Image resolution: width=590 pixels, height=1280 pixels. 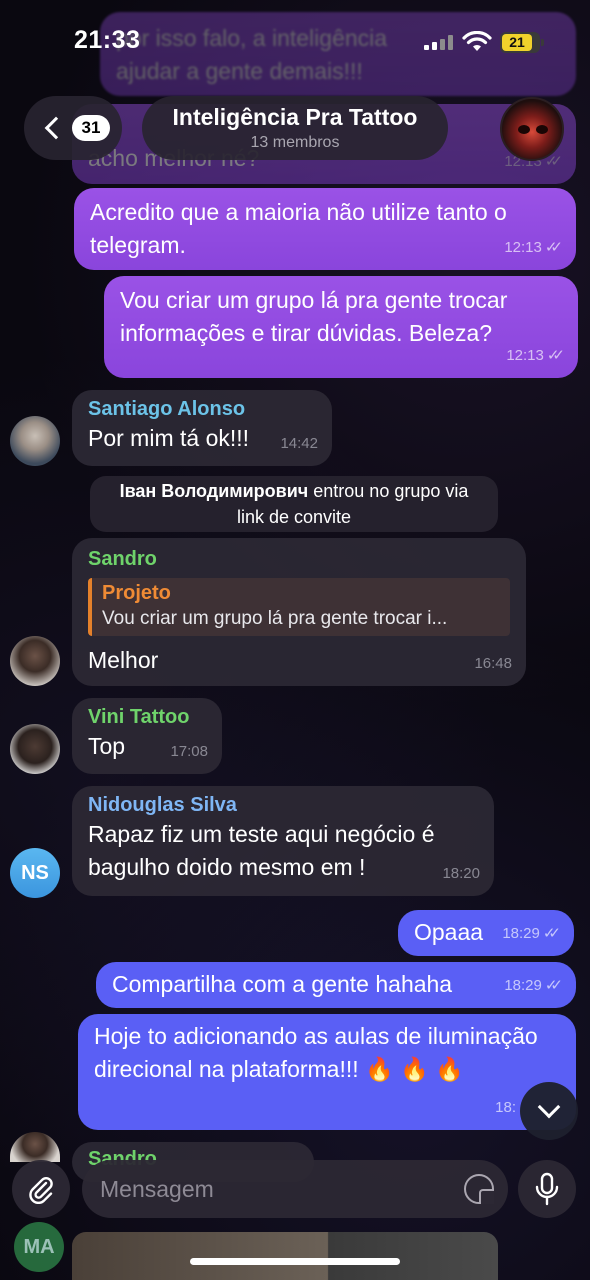 I want to click on sender-name: Nidouglas Silva, so click(x=283, y=805).